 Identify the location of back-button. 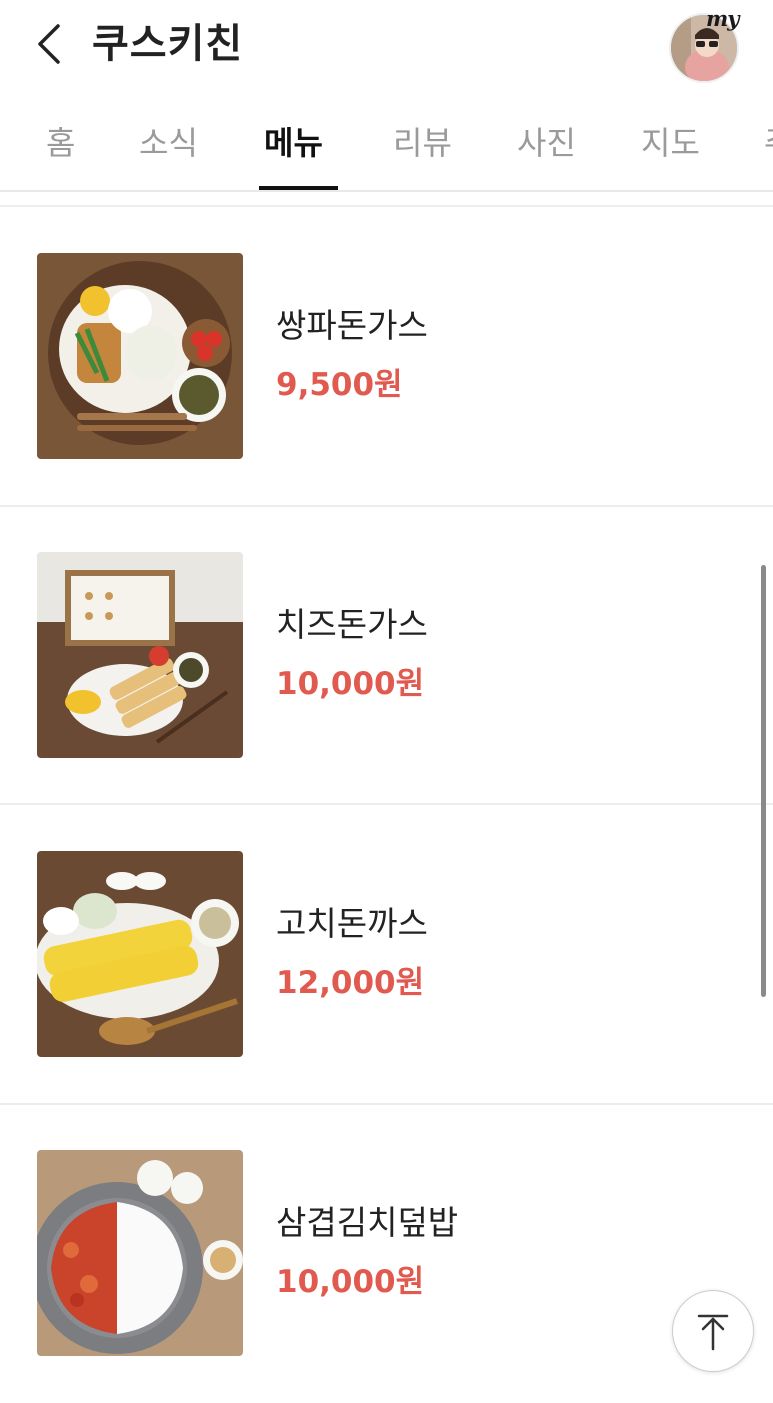
(52, 44).